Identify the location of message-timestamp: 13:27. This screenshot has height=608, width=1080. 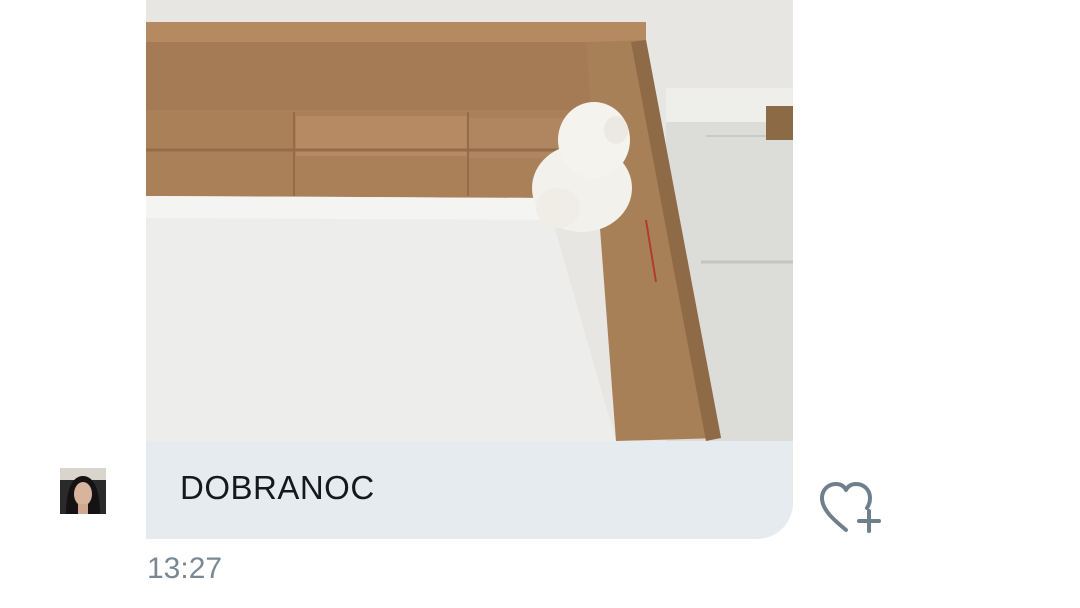
(185, 568).